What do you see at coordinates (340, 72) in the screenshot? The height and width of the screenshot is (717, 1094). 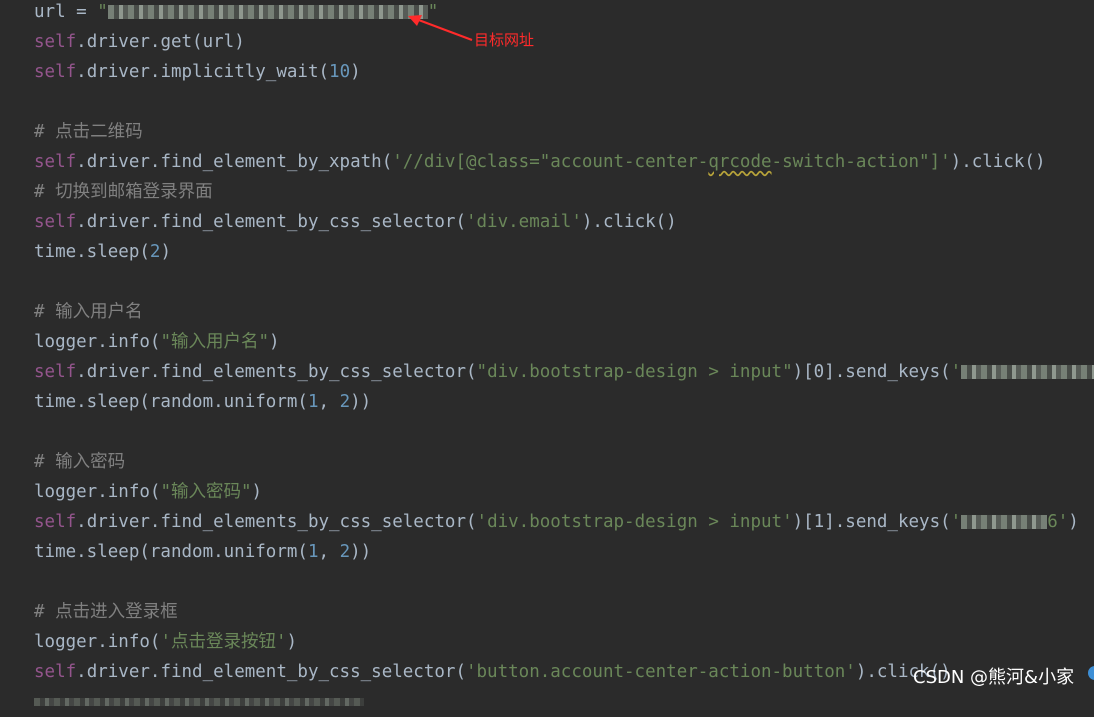 I see `number-literal: 10` at bounding box center [340, 72].